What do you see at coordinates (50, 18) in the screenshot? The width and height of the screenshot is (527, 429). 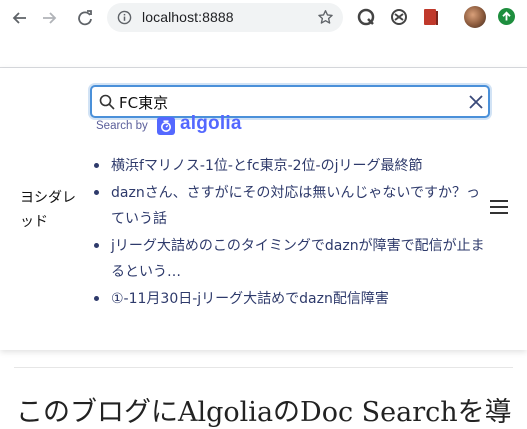 I see `forward-arrow-icon` at bounding box center [50, 18].